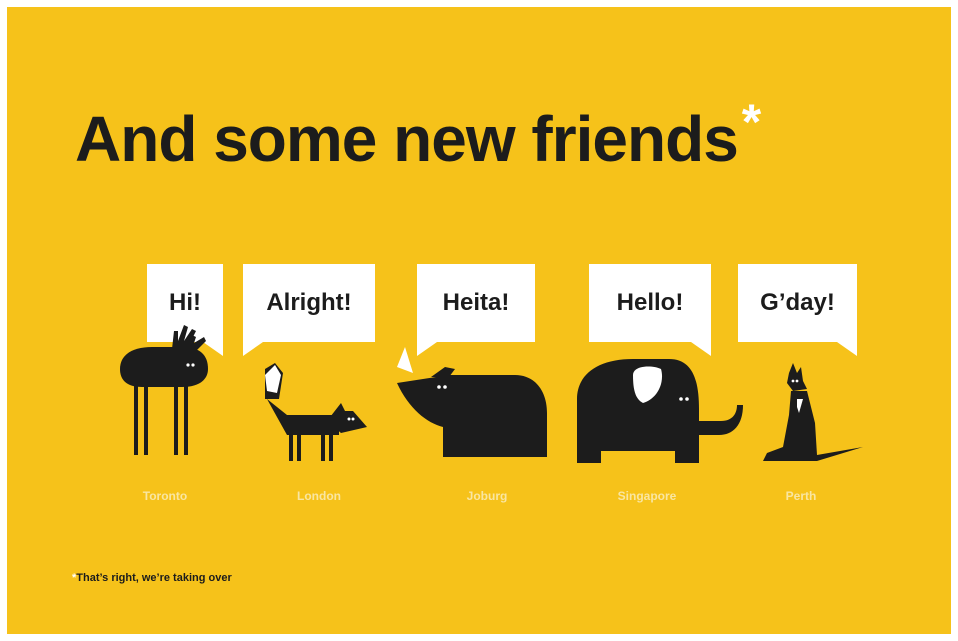  What do you see at coordinates (487, 496) in the screenshot?
I see `city-label-joburg: Joburg` at bounding box center [487, 496].